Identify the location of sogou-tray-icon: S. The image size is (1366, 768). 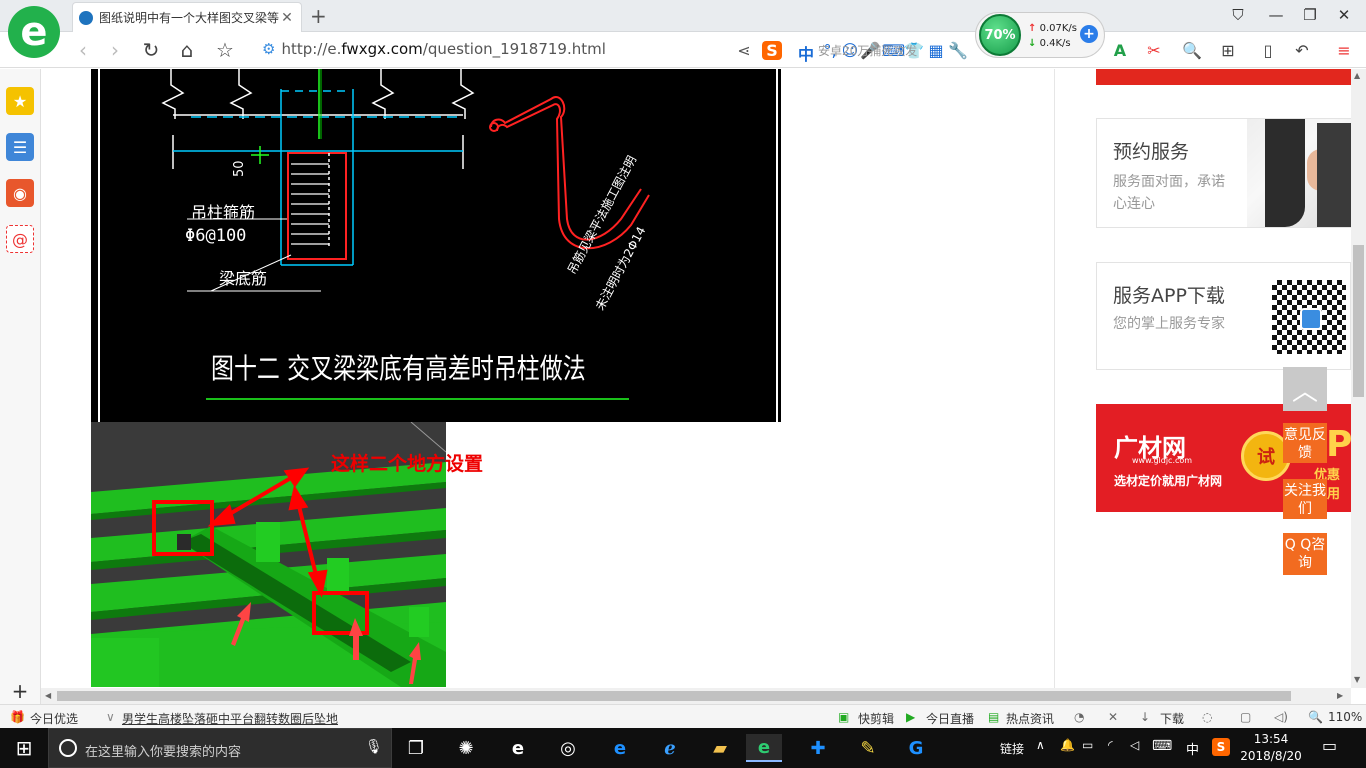
(1221, 747).